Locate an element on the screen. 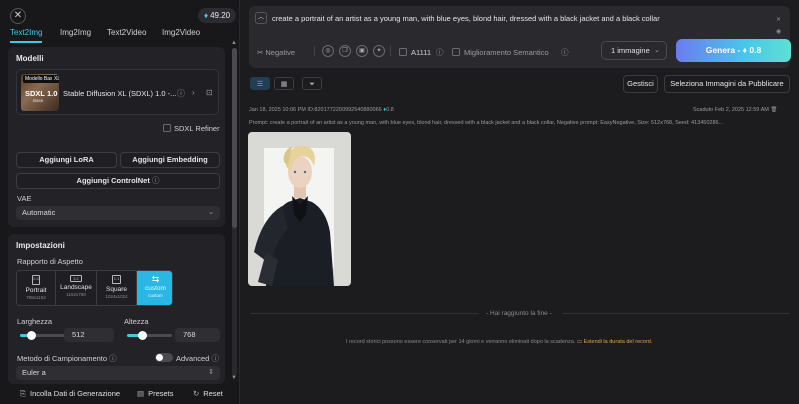  height-slider-knob is located at coordinates (143, 335).